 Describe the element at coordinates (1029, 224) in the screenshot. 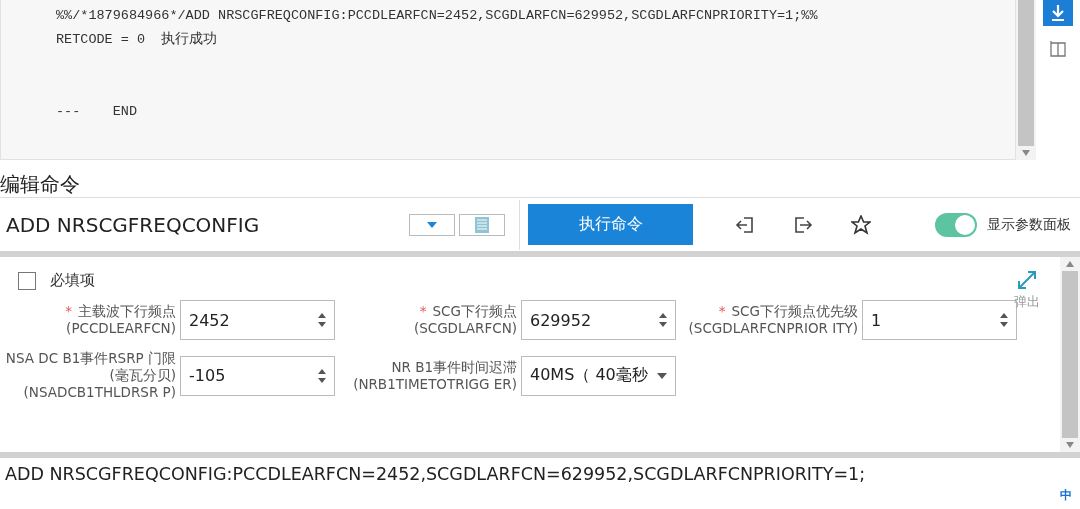

I see `toggle-label: 显示参数面板` at that location.